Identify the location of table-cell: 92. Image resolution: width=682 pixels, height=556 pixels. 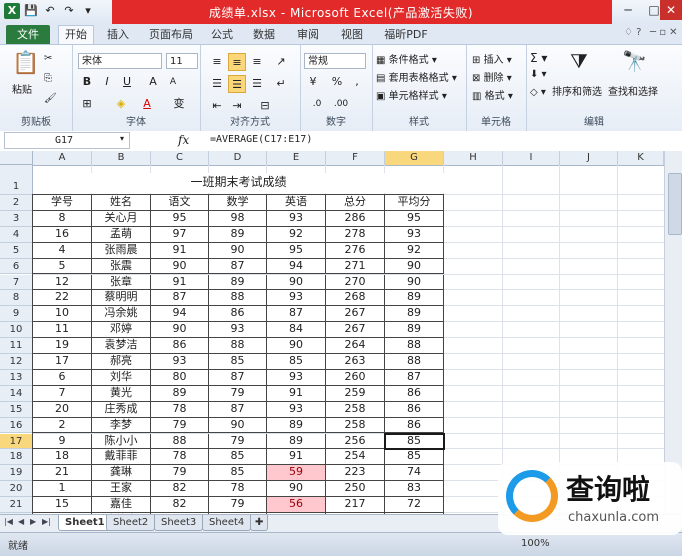
(414, 250).